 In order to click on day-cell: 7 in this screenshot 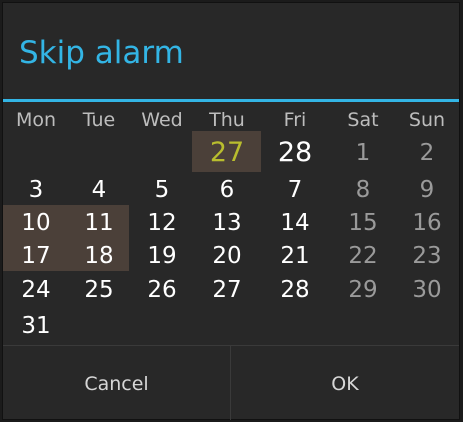, I will do `click(295, 190)`.